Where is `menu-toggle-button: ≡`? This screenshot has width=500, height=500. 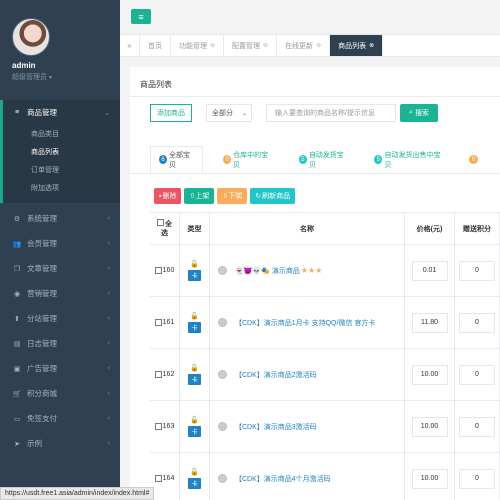 menu-toggle-button: ≡ is located at coordinates (141, 16).